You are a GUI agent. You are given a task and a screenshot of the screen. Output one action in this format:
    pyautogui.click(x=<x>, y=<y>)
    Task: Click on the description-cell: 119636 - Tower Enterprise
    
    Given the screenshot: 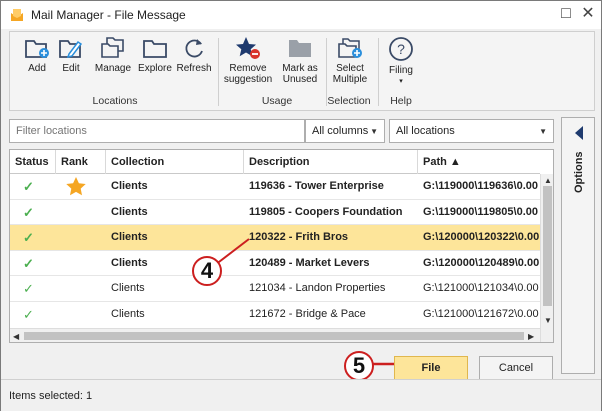 What is the action you would take?
    pyautogui.click(x=316, y=186)
    